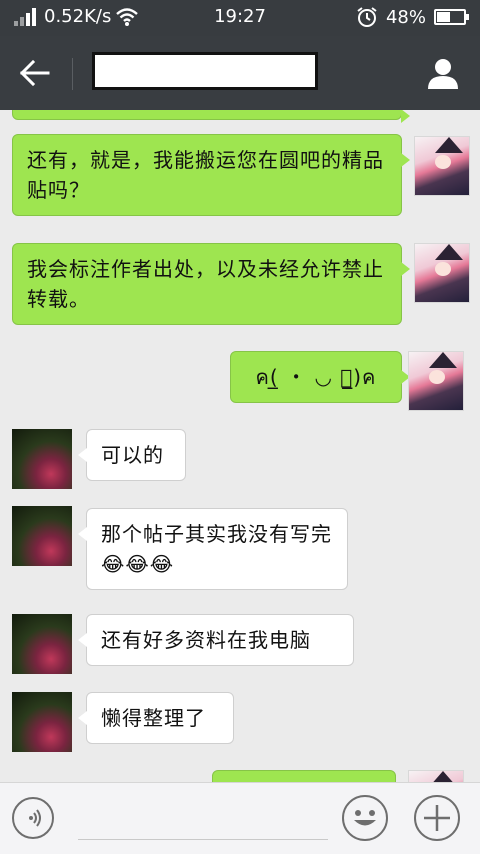  I want to click on battery-icon, so click(451, 17).